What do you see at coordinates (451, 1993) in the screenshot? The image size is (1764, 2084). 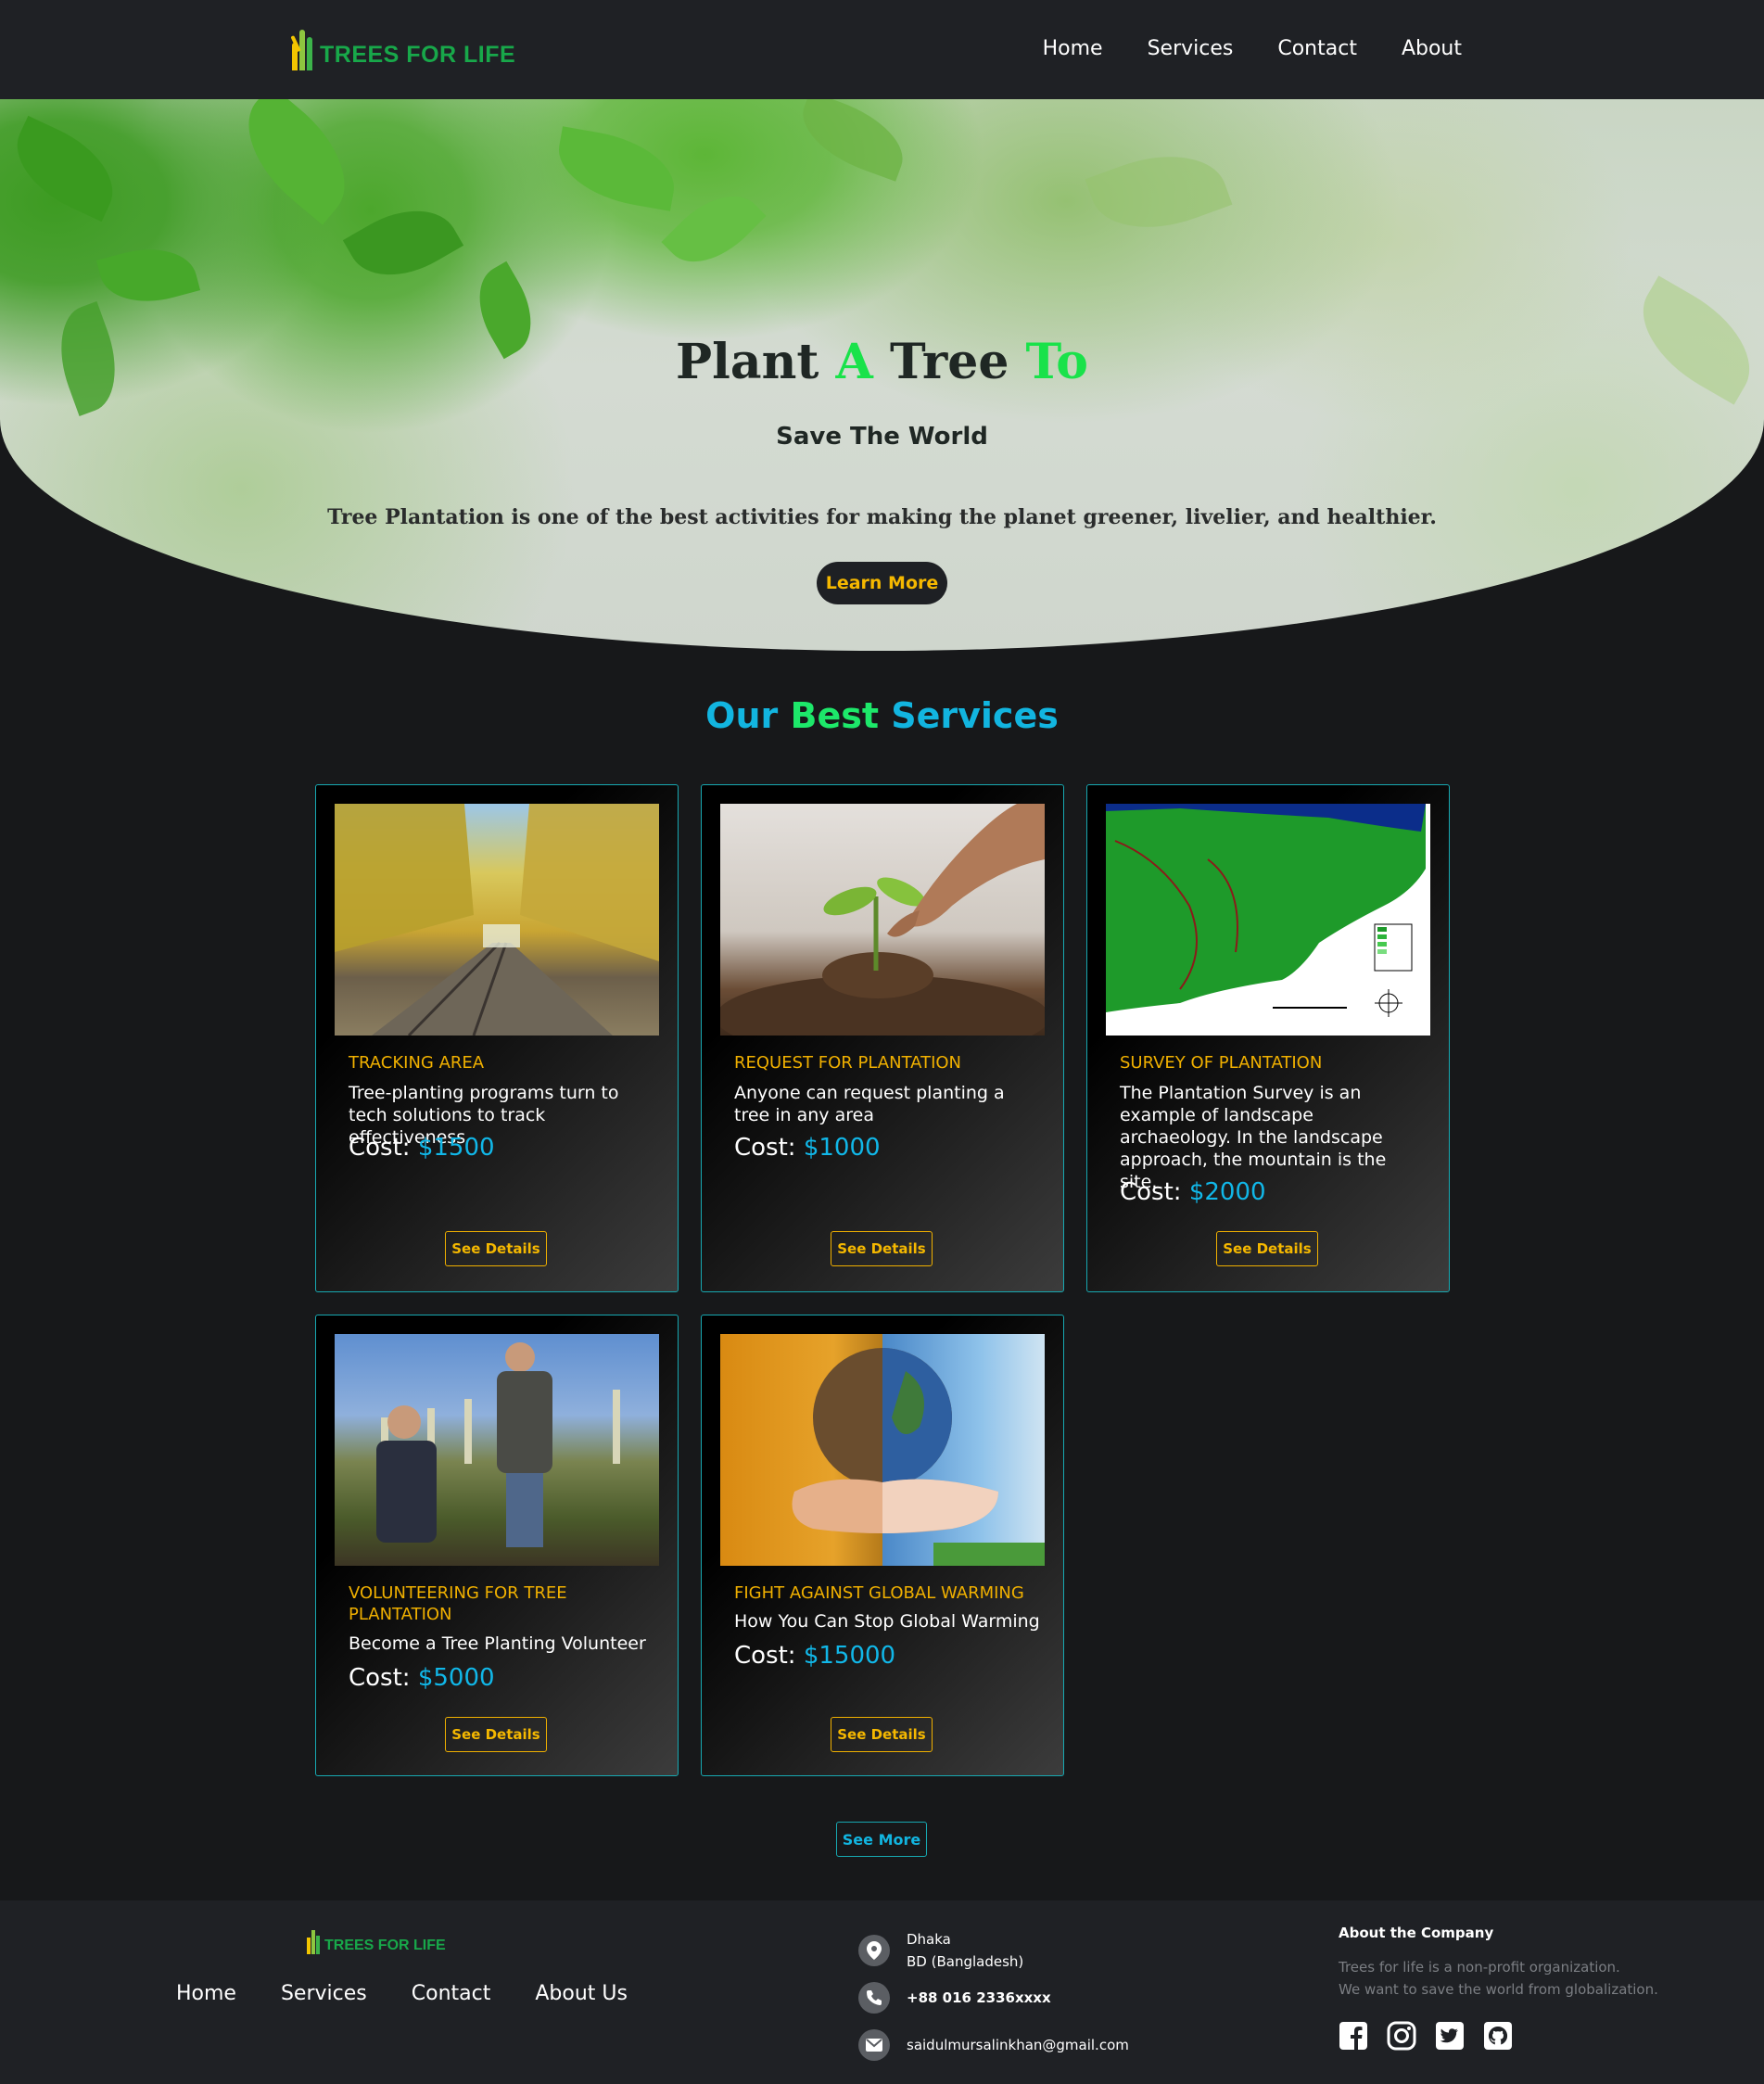 I see `footer-contact-link: Contact` at bounding box center [451, 1993].